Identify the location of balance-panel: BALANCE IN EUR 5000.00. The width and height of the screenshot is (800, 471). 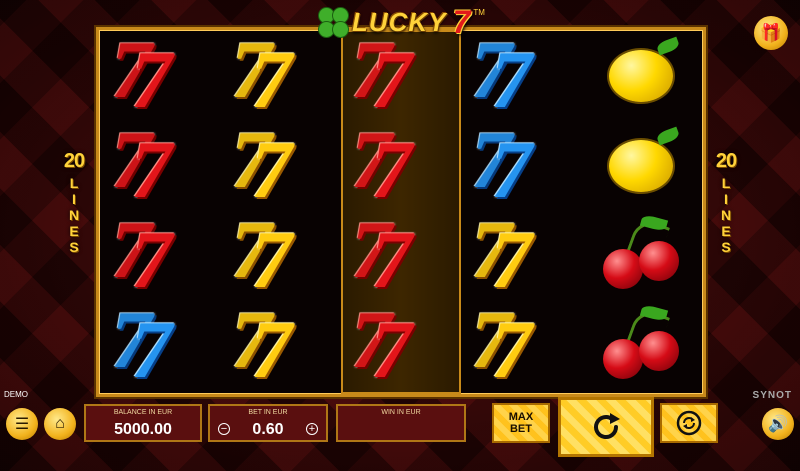
(143, 423).